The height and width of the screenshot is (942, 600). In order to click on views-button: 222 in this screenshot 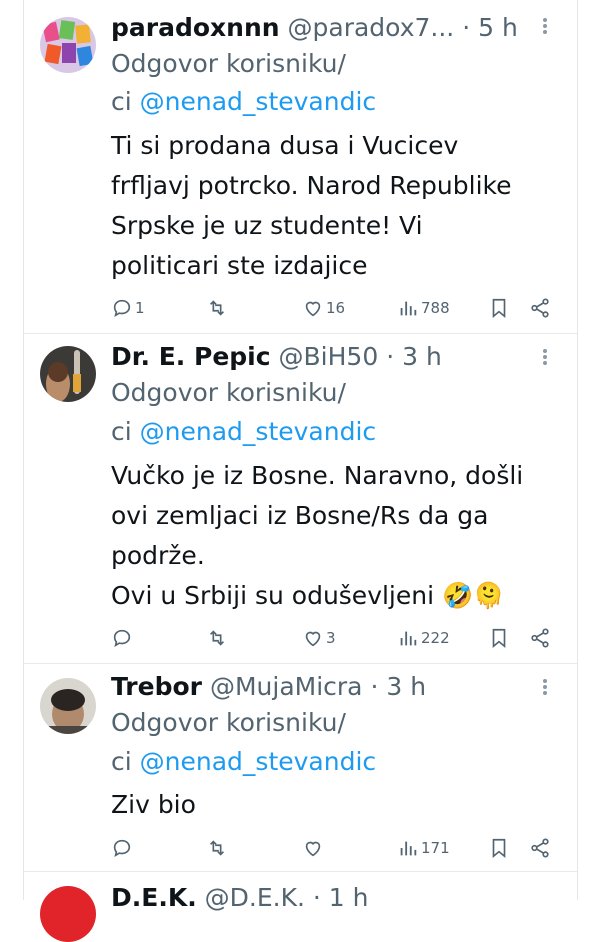, I will do `click(423, 638)`.